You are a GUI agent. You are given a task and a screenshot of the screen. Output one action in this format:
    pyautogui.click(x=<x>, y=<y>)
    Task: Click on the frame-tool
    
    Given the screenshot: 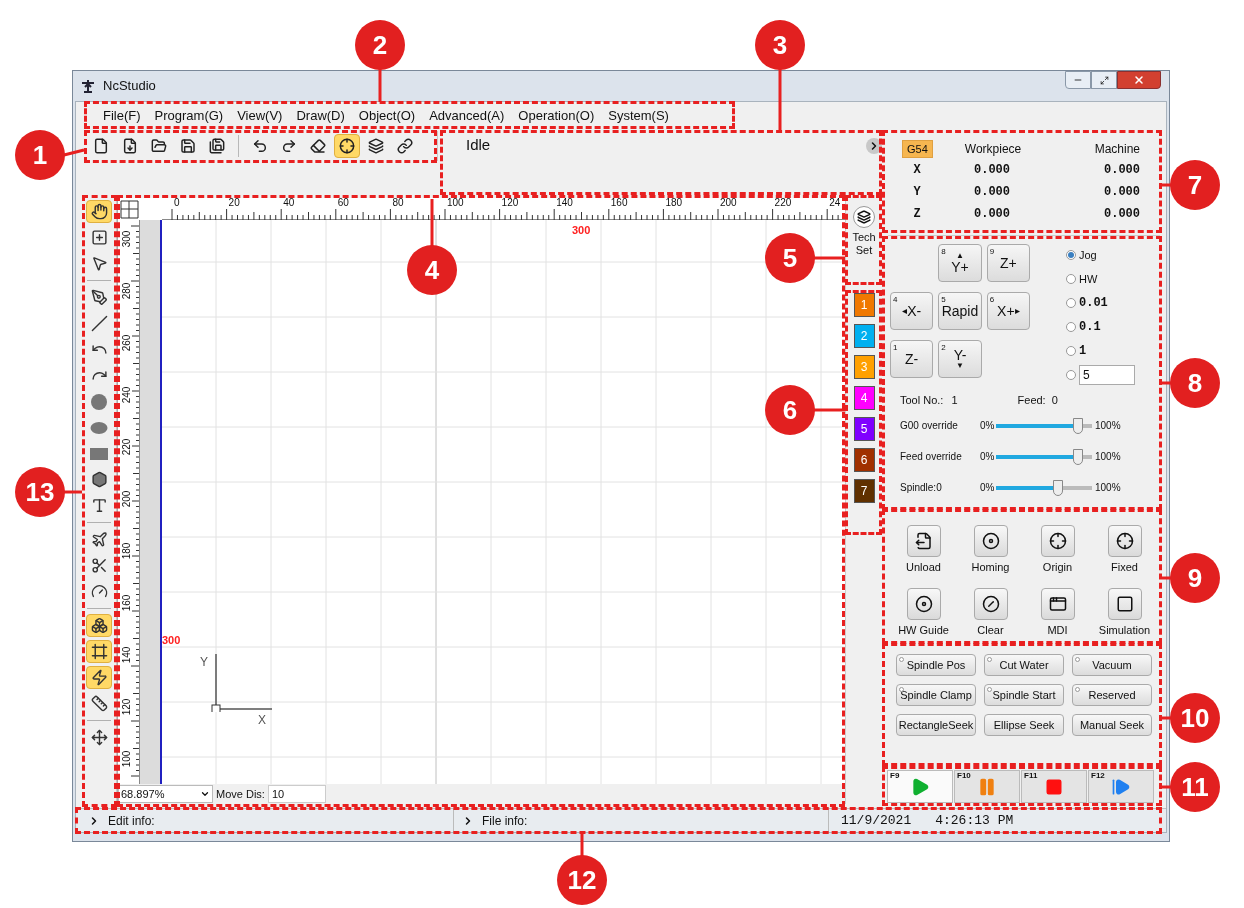 What is the action you would take?
    pyautogui.click(x=99, y=651)
    